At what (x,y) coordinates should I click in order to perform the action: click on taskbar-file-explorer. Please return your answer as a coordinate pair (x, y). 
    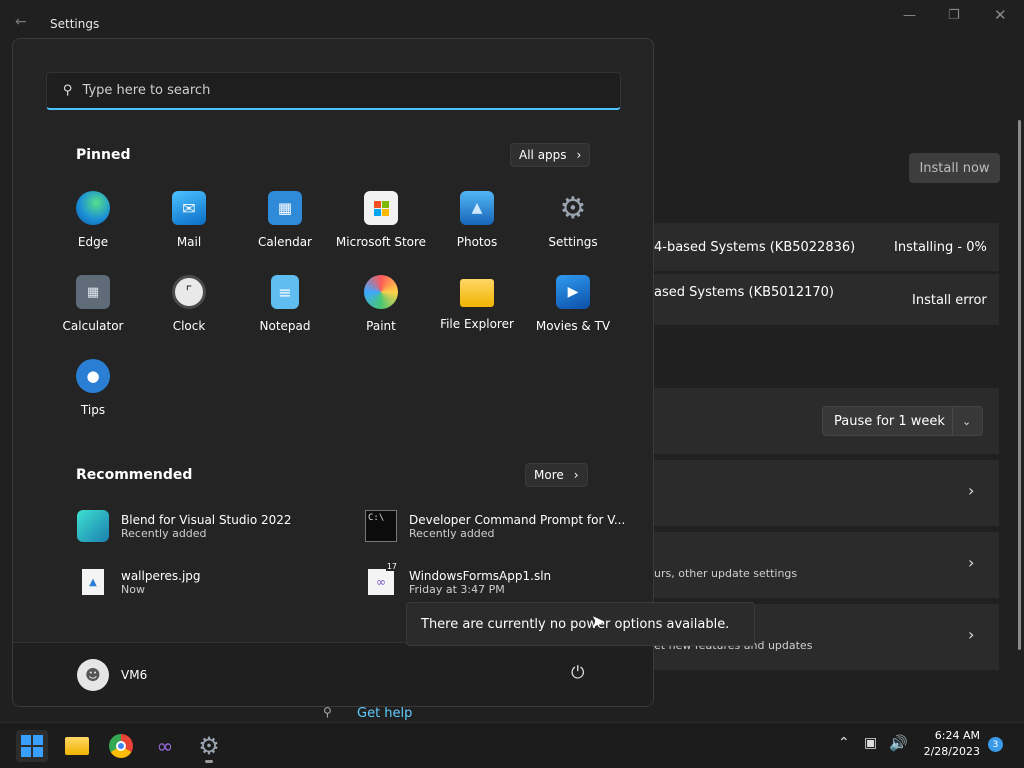
    Looking at the image, I should click on (77, 746).